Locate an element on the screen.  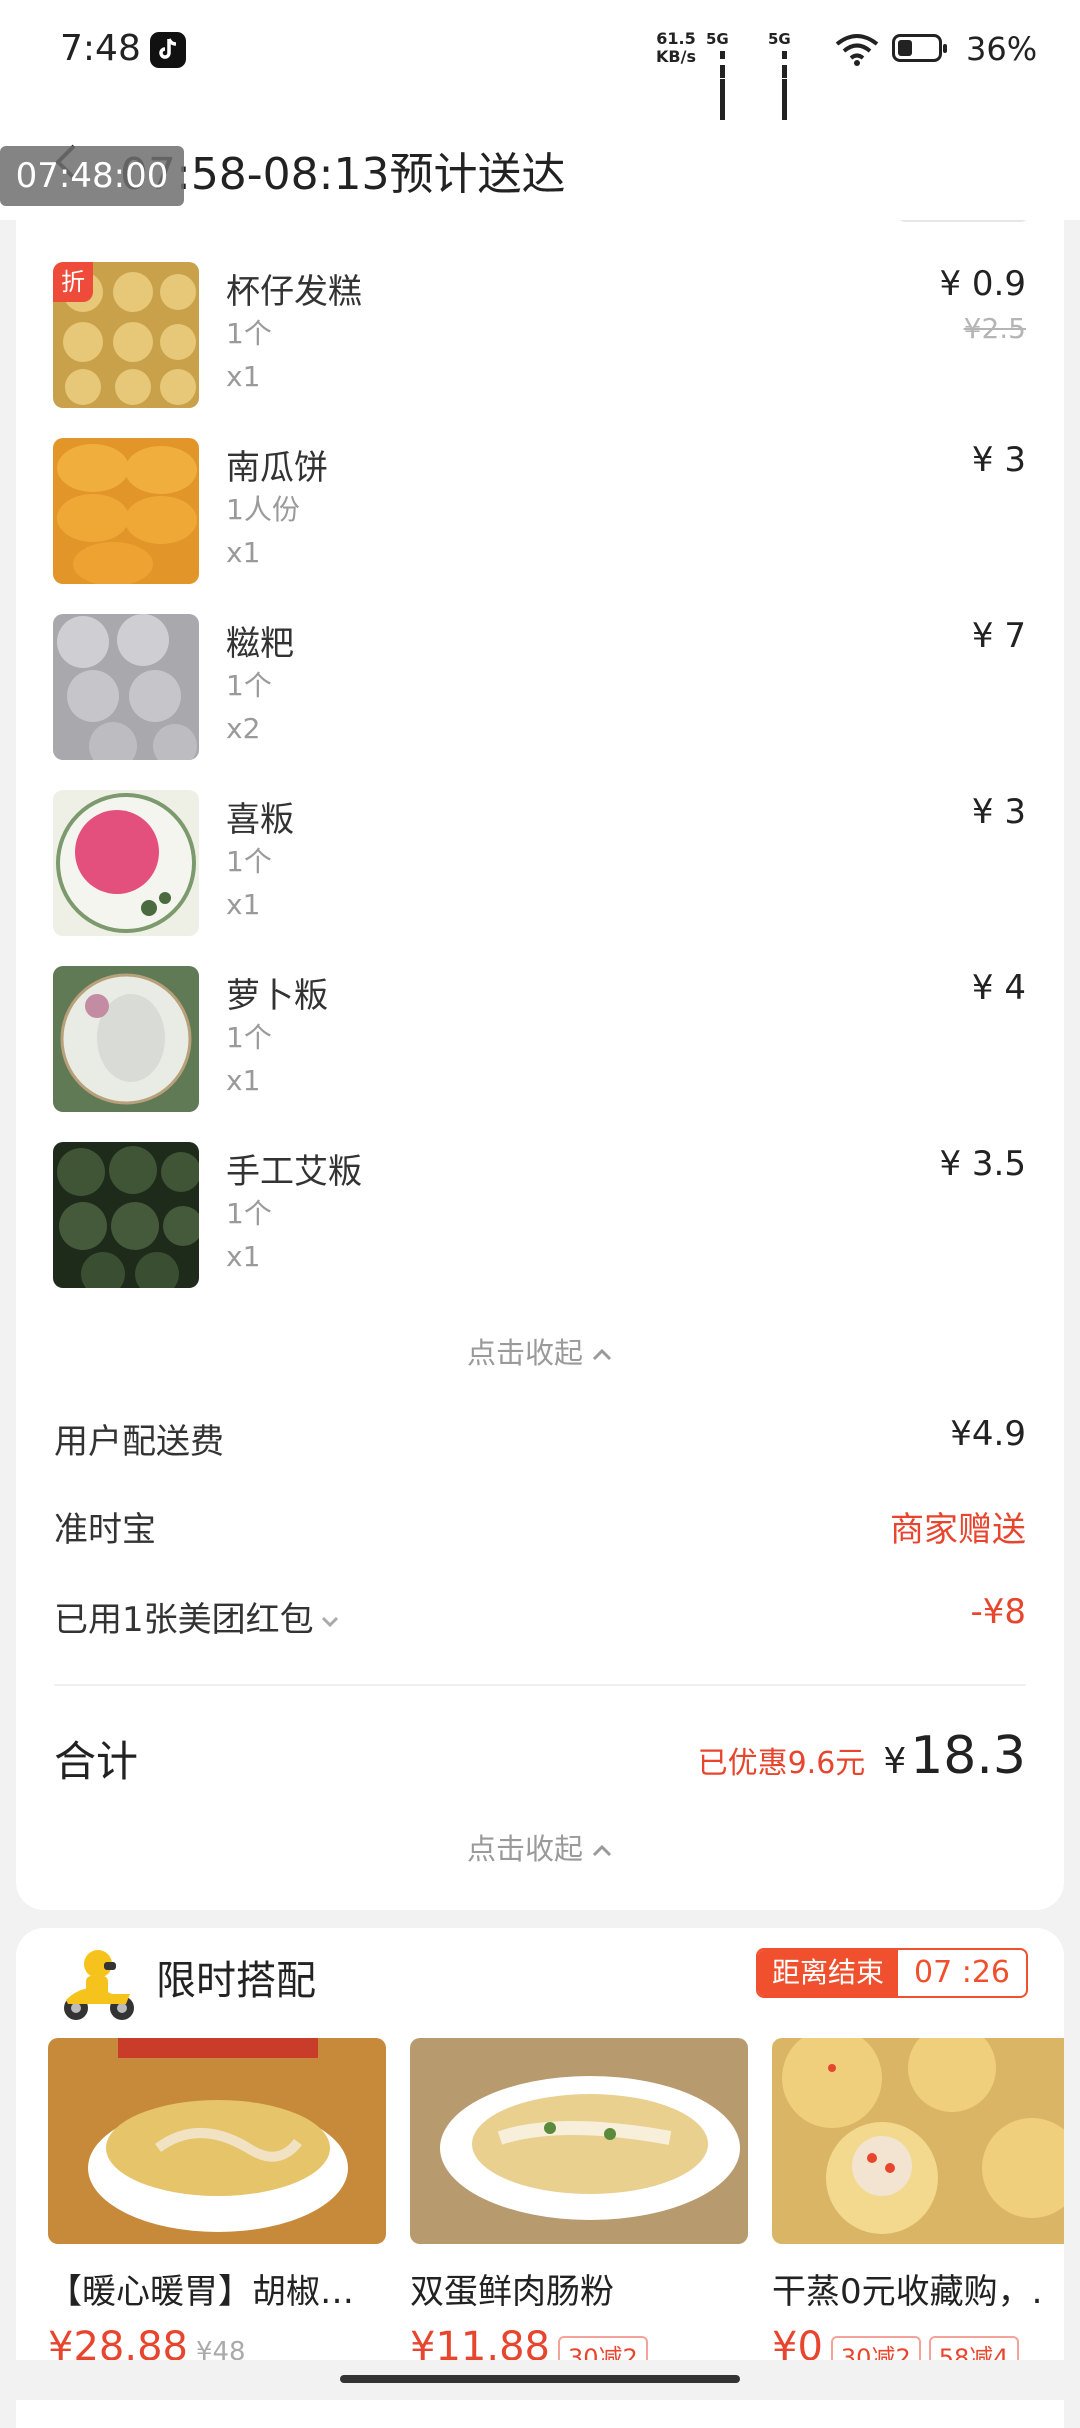
countdown-time: 07 :26 is located at coordinates (962, 1972).